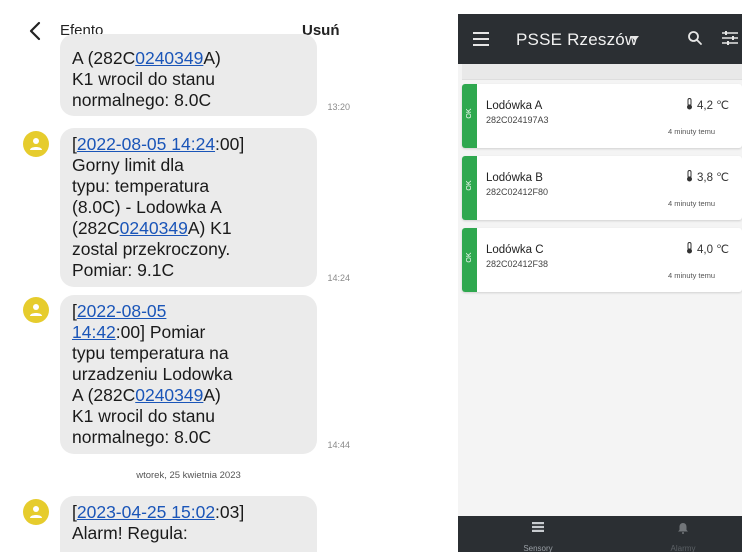 The width and height of the screenshot is (742, 552). What do you see at coordinates (576, 40) in the screenshot?
I see `location-title: PSSE Rzeszów` at bounding box center [576, 40].